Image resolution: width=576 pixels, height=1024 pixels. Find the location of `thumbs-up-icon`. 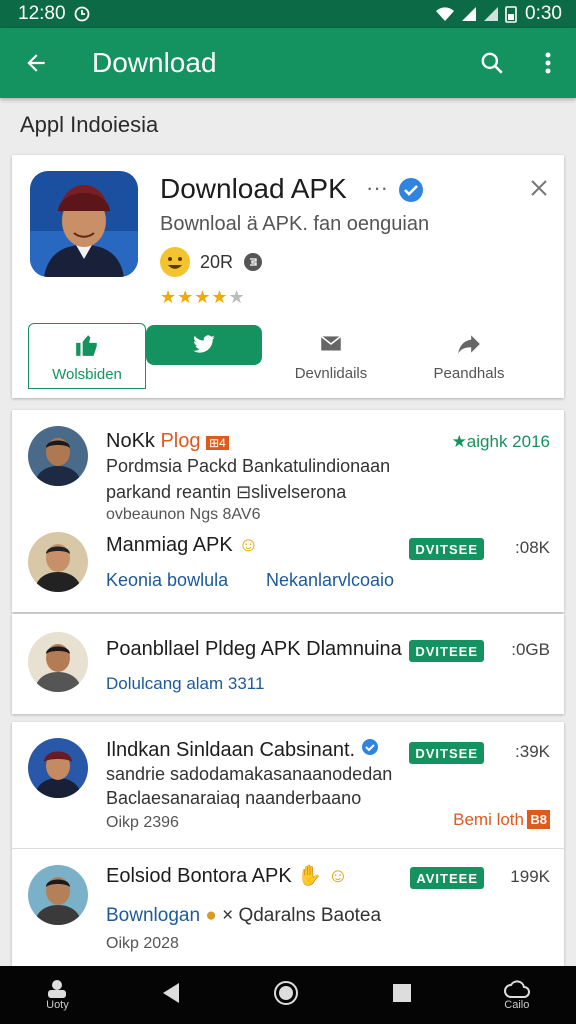

thumbs-up-icon is located at coordinates (86, 345).